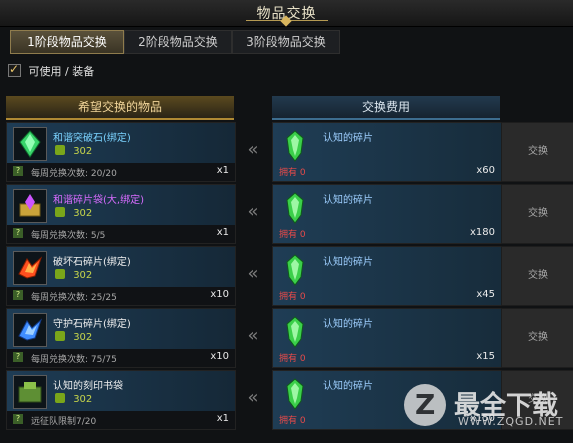 The image size is (573, 443). What do you see at coordinates (121, 296) in the screenshot?
I see `limit-strip: ? 每周兑换次数: 25/25 x10` at bounding box center [121, 296].